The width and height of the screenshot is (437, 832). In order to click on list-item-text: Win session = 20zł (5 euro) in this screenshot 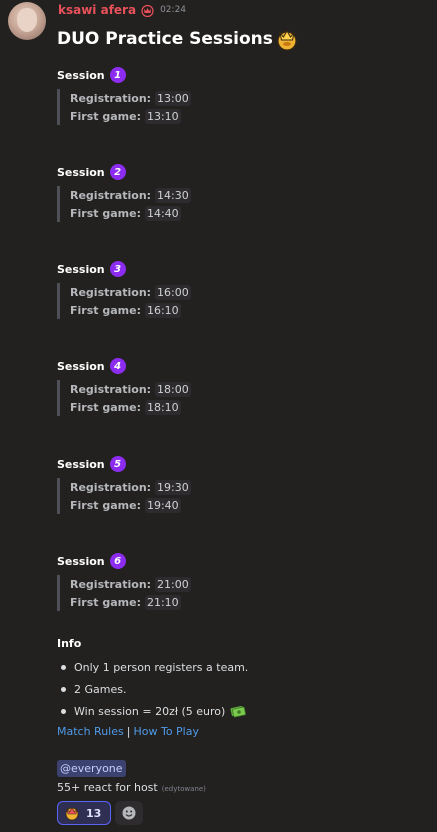, I will do `click(150, 711)`.